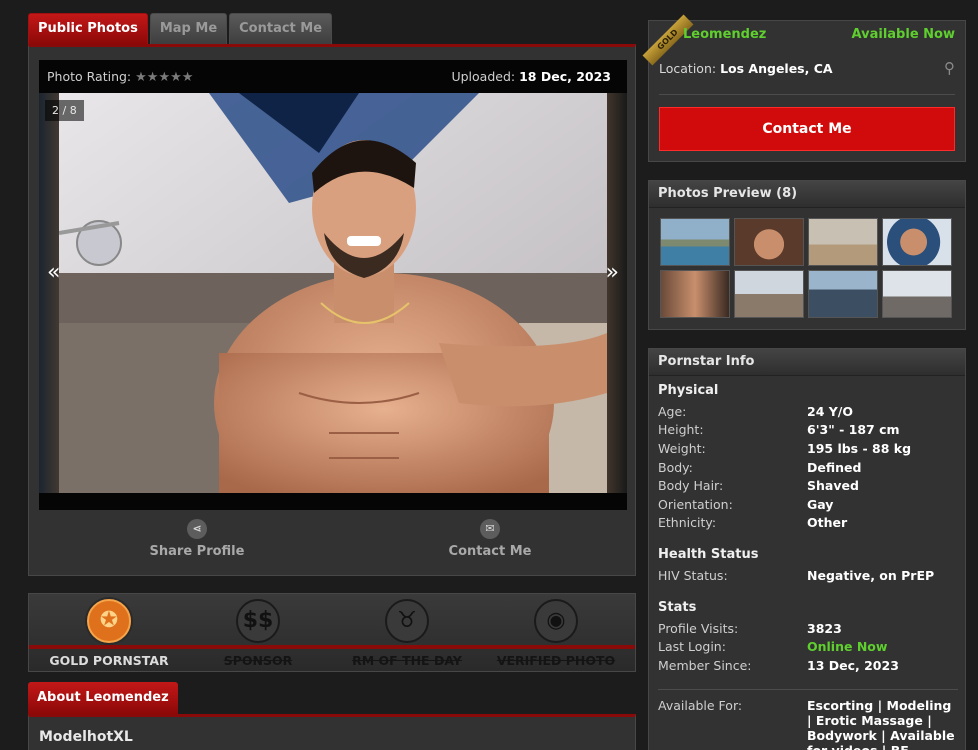 The height and width of the screenshot is (750, 978). I want to click on info-row-weight: Weight: 195 lbs - 88 kg, so click(808, 448).